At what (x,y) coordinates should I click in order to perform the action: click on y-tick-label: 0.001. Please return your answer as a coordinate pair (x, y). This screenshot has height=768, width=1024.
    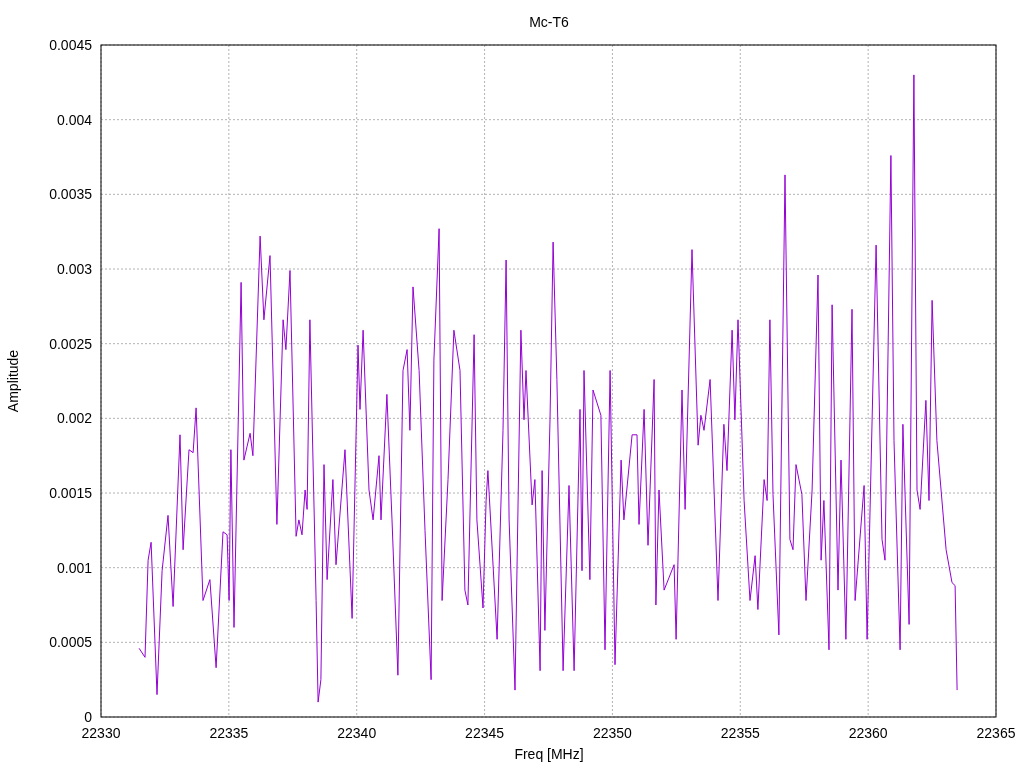
    Looking at the image, I should click on (74, 567).